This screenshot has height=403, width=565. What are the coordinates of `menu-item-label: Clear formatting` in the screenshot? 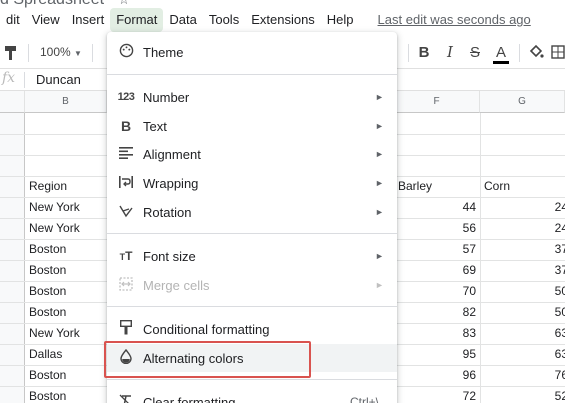 It's located at (189, 398).